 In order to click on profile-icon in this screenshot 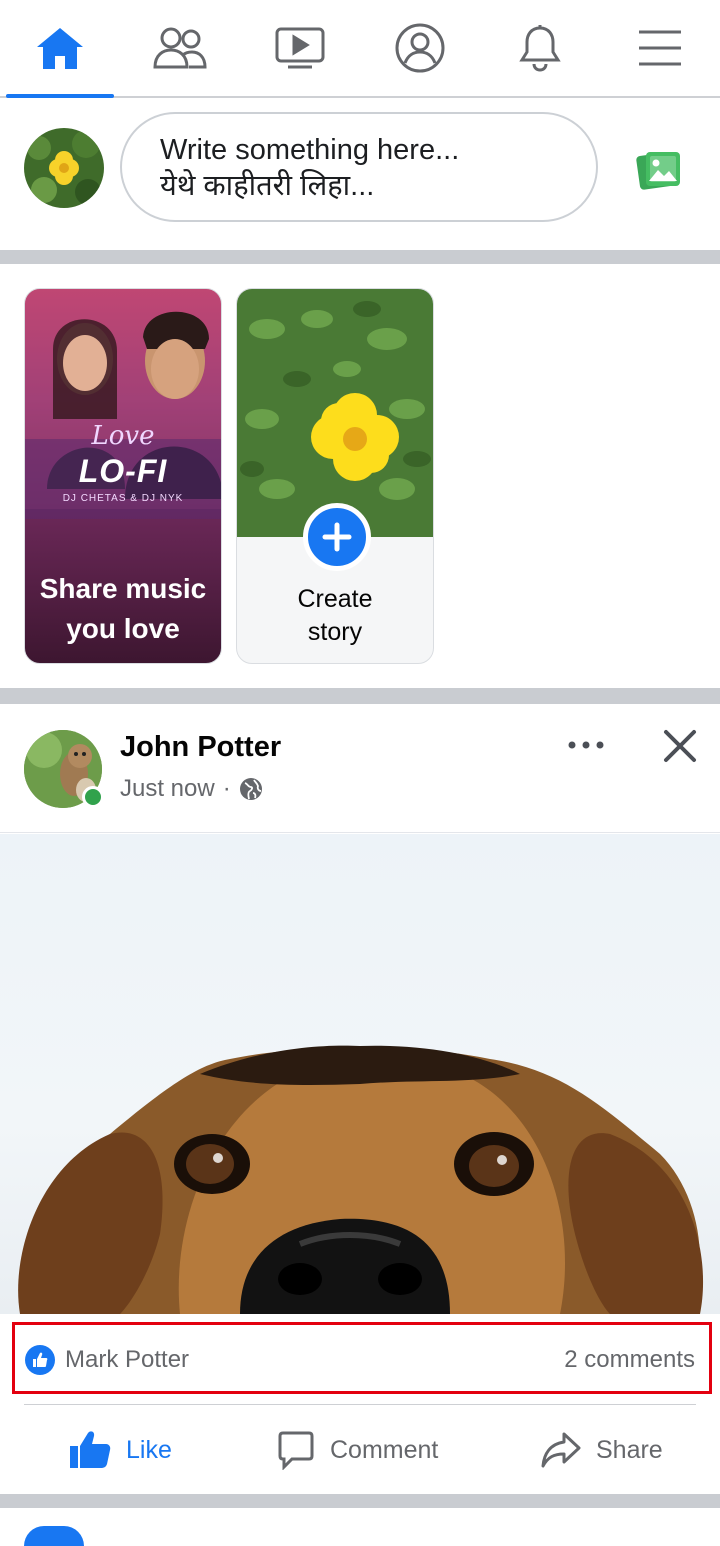, I will do `click(420, 48)`.